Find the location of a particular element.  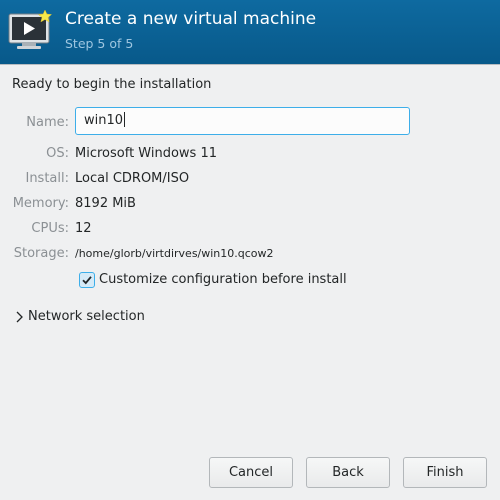

install-label: Install: is located at coordinates (47, 178).